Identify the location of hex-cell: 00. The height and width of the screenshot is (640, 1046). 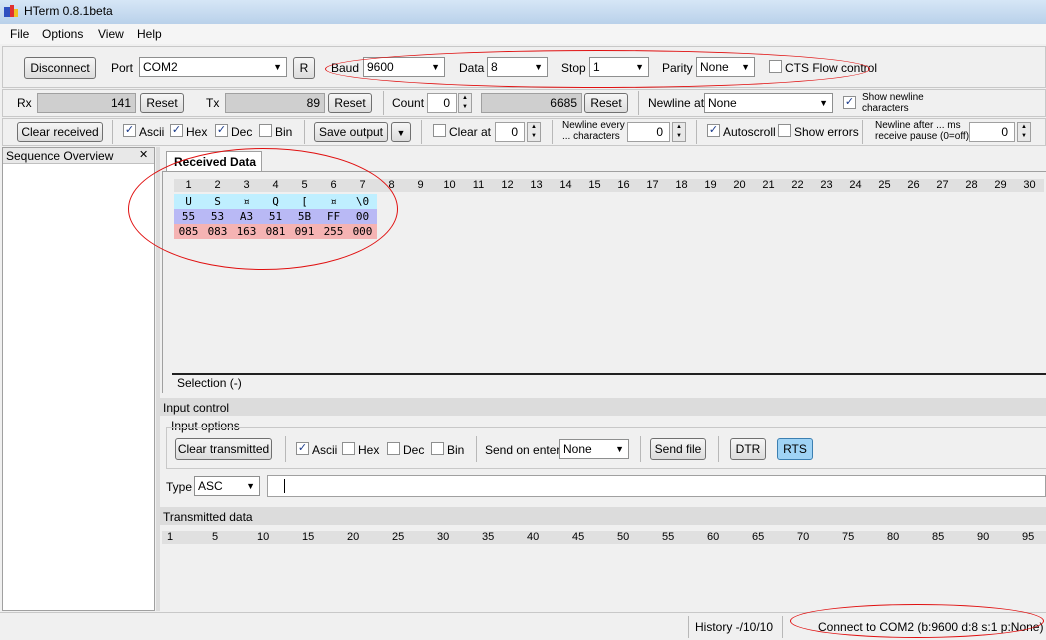
(362, 216).